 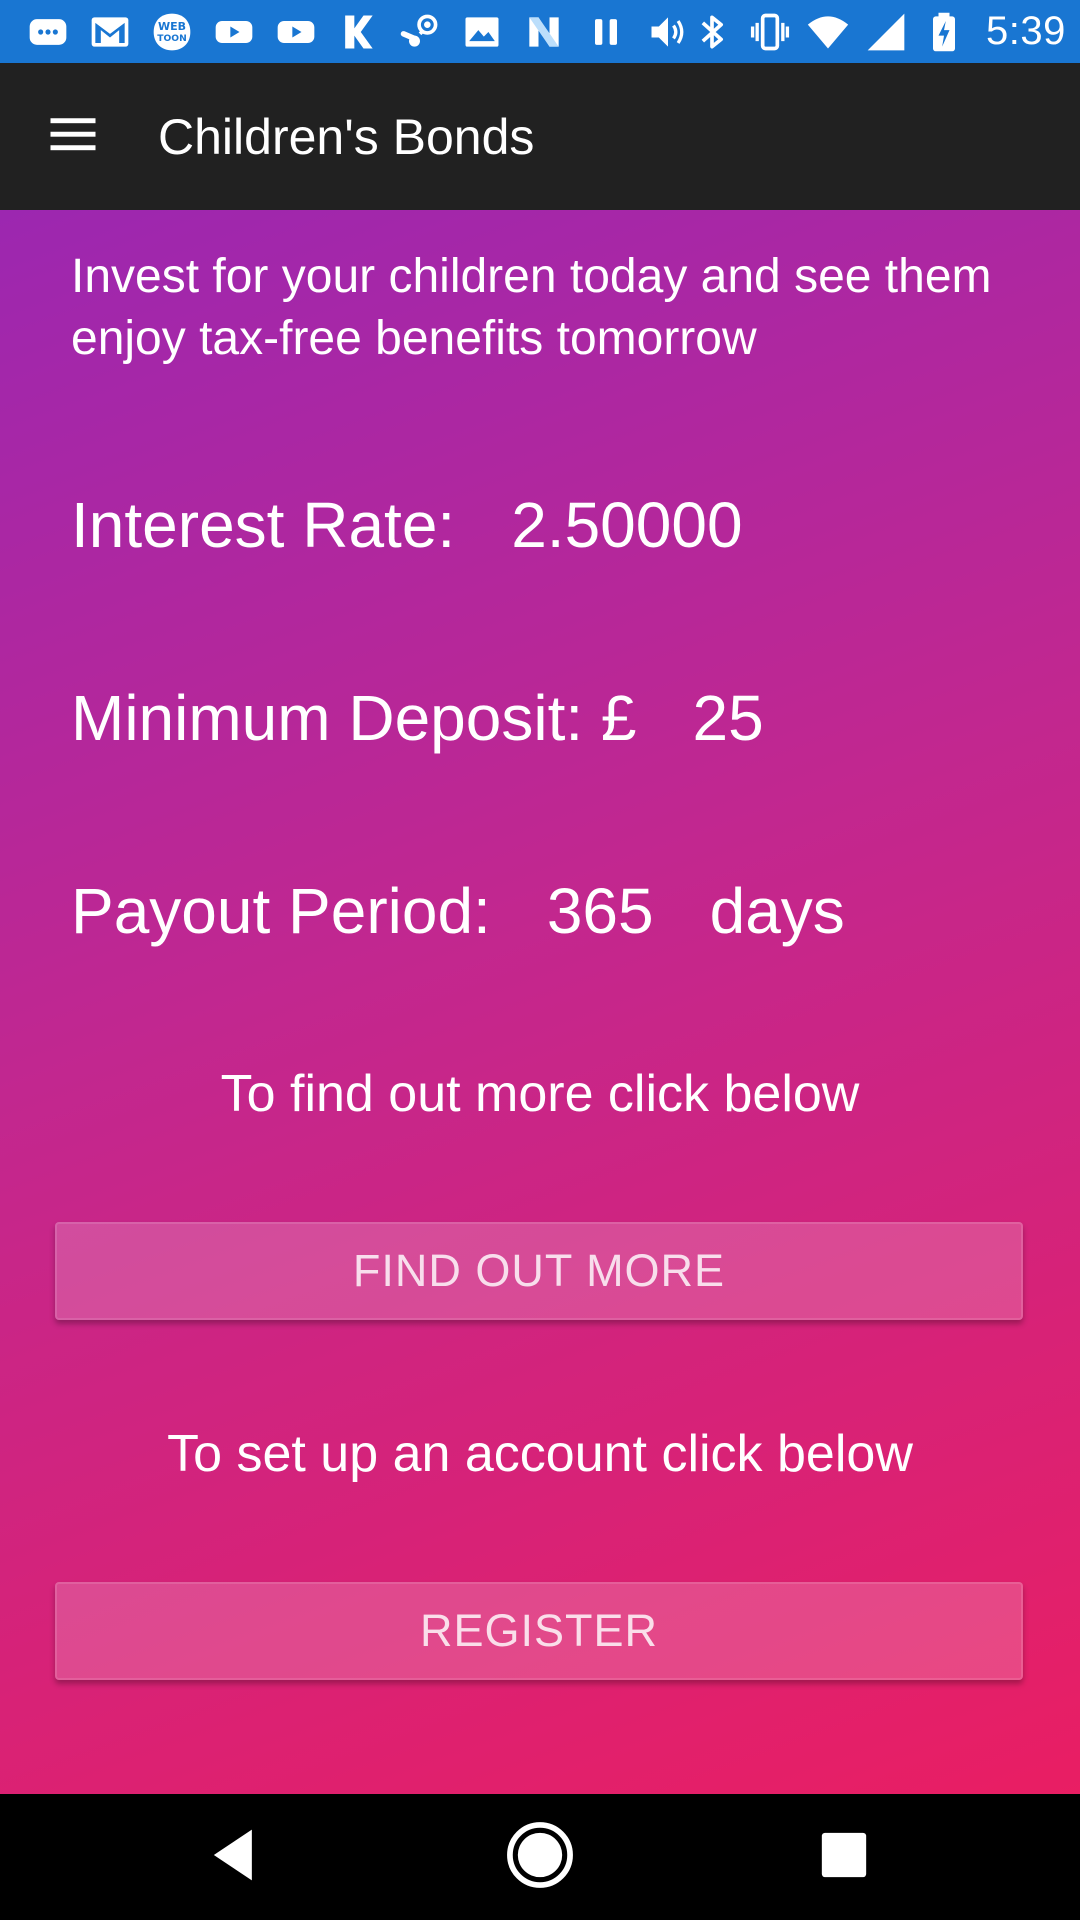 What do you see at coordinates (354, 718) in the screenshot?
I see `minimum-deposit-label: Minimum Deposit: £` at bounding box center [354, 718].